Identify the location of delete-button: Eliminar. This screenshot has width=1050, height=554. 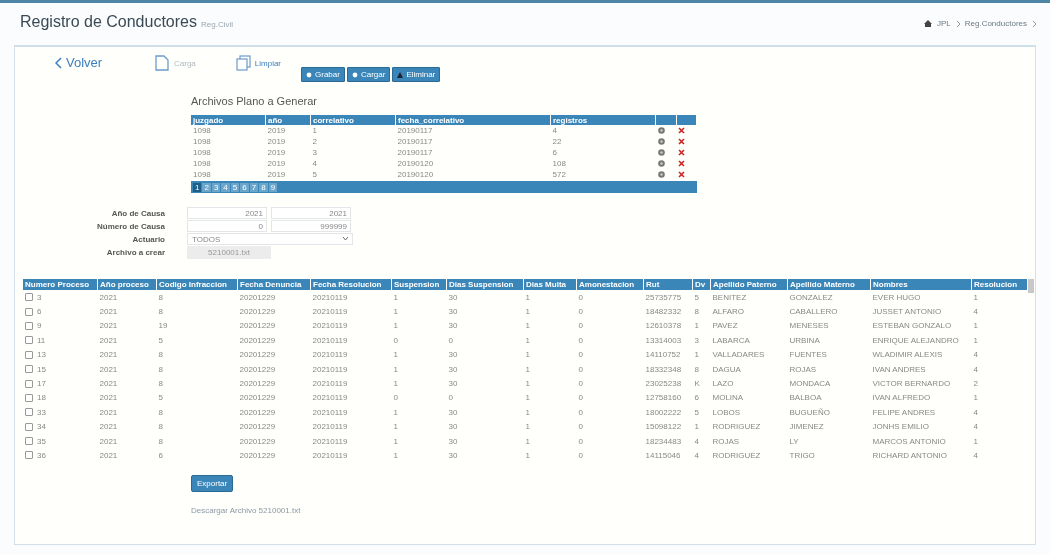
(416, 74).